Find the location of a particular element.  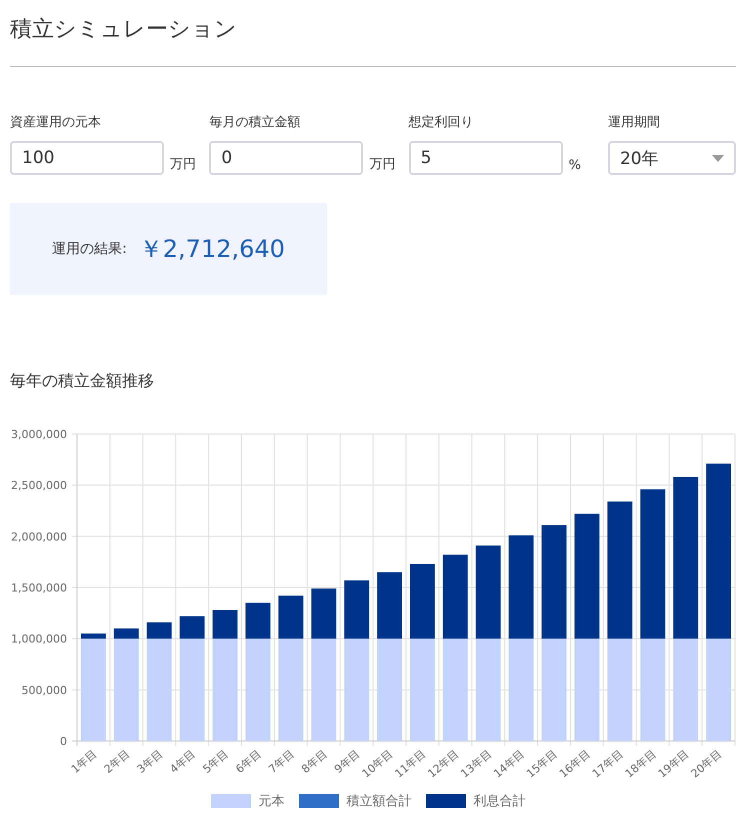

y-tick-label: 2,500,000 is located at coordinates (39, 485).